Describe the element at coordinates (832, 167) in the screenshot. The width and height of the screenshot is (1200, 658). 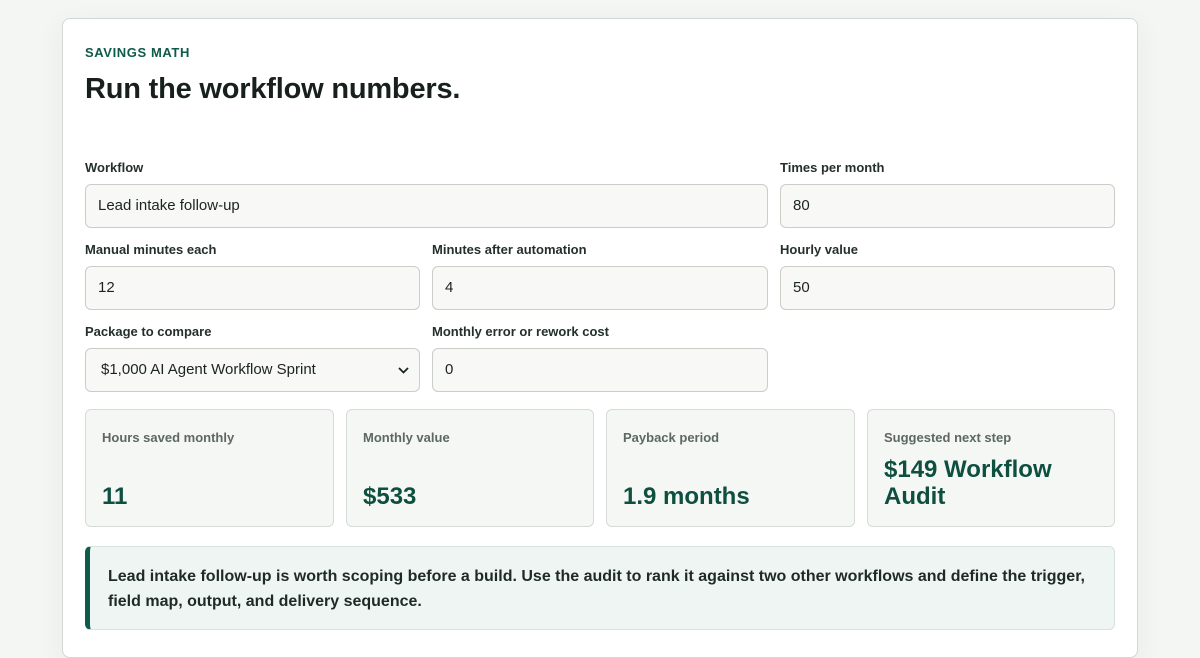
I see `times-per-month-label: Times per month` at that location.